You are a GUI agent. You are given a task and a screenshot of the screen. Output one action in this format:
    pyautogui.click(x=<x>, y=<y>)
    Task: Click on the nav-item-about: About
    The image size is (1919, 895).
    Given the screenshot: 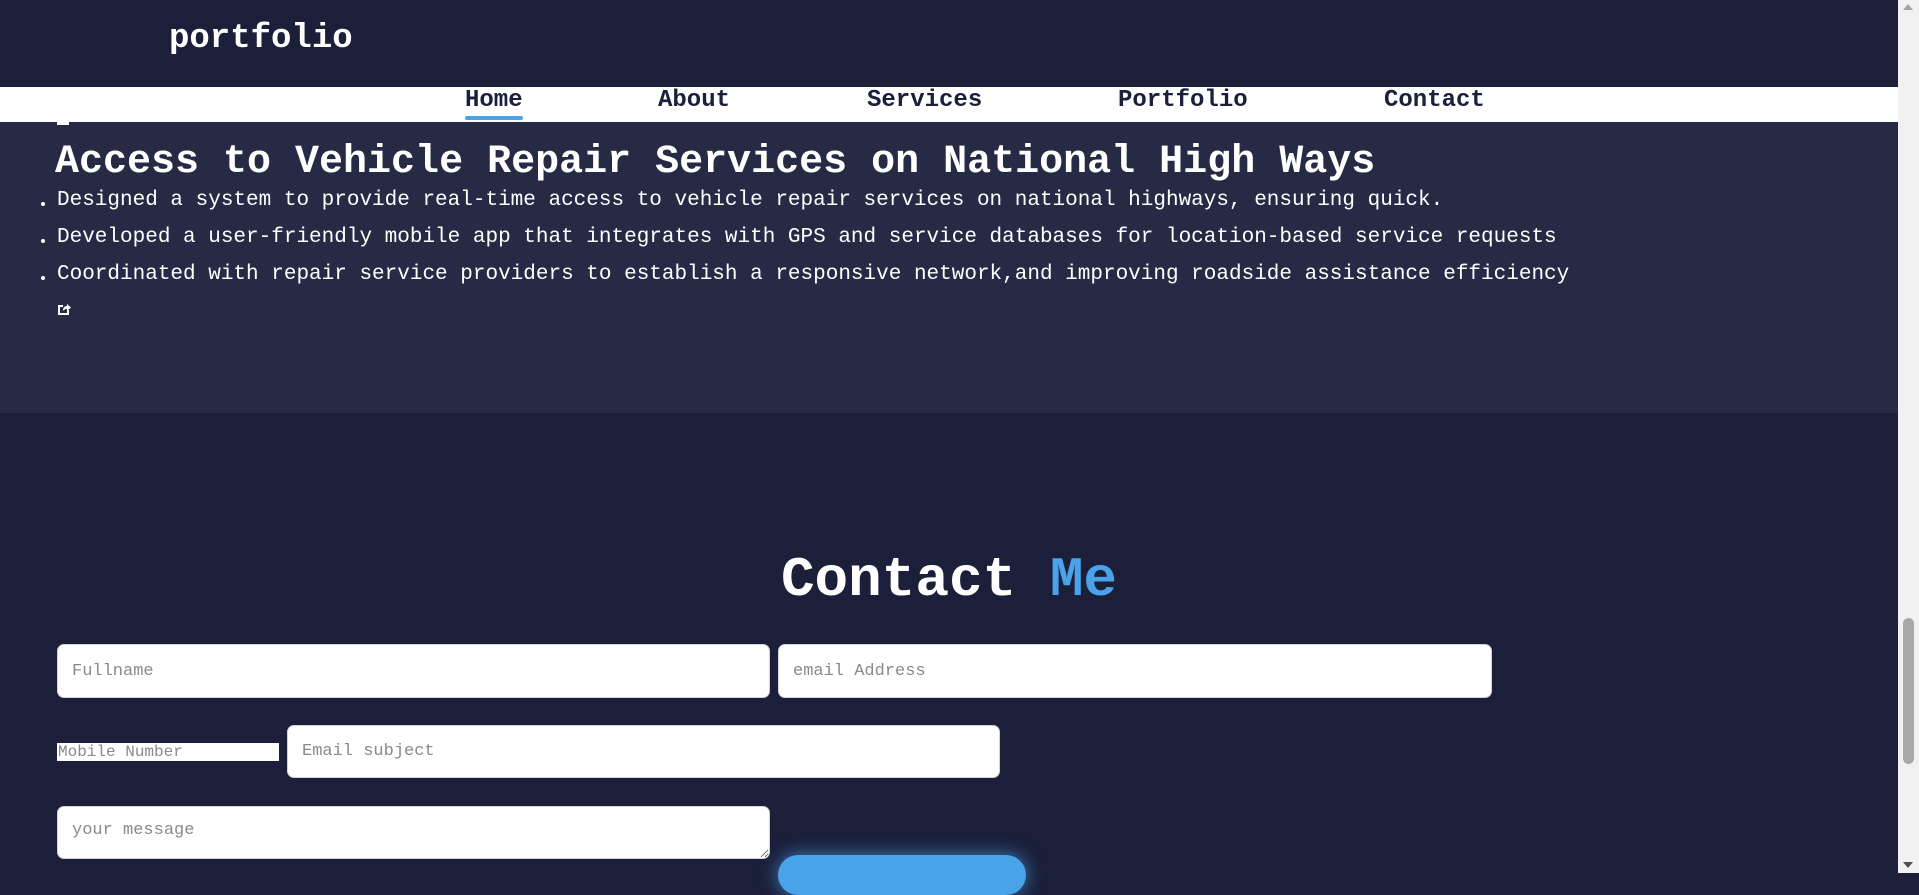 What is the action you would take?
    pyautogui.click(x=694, y=104)
    